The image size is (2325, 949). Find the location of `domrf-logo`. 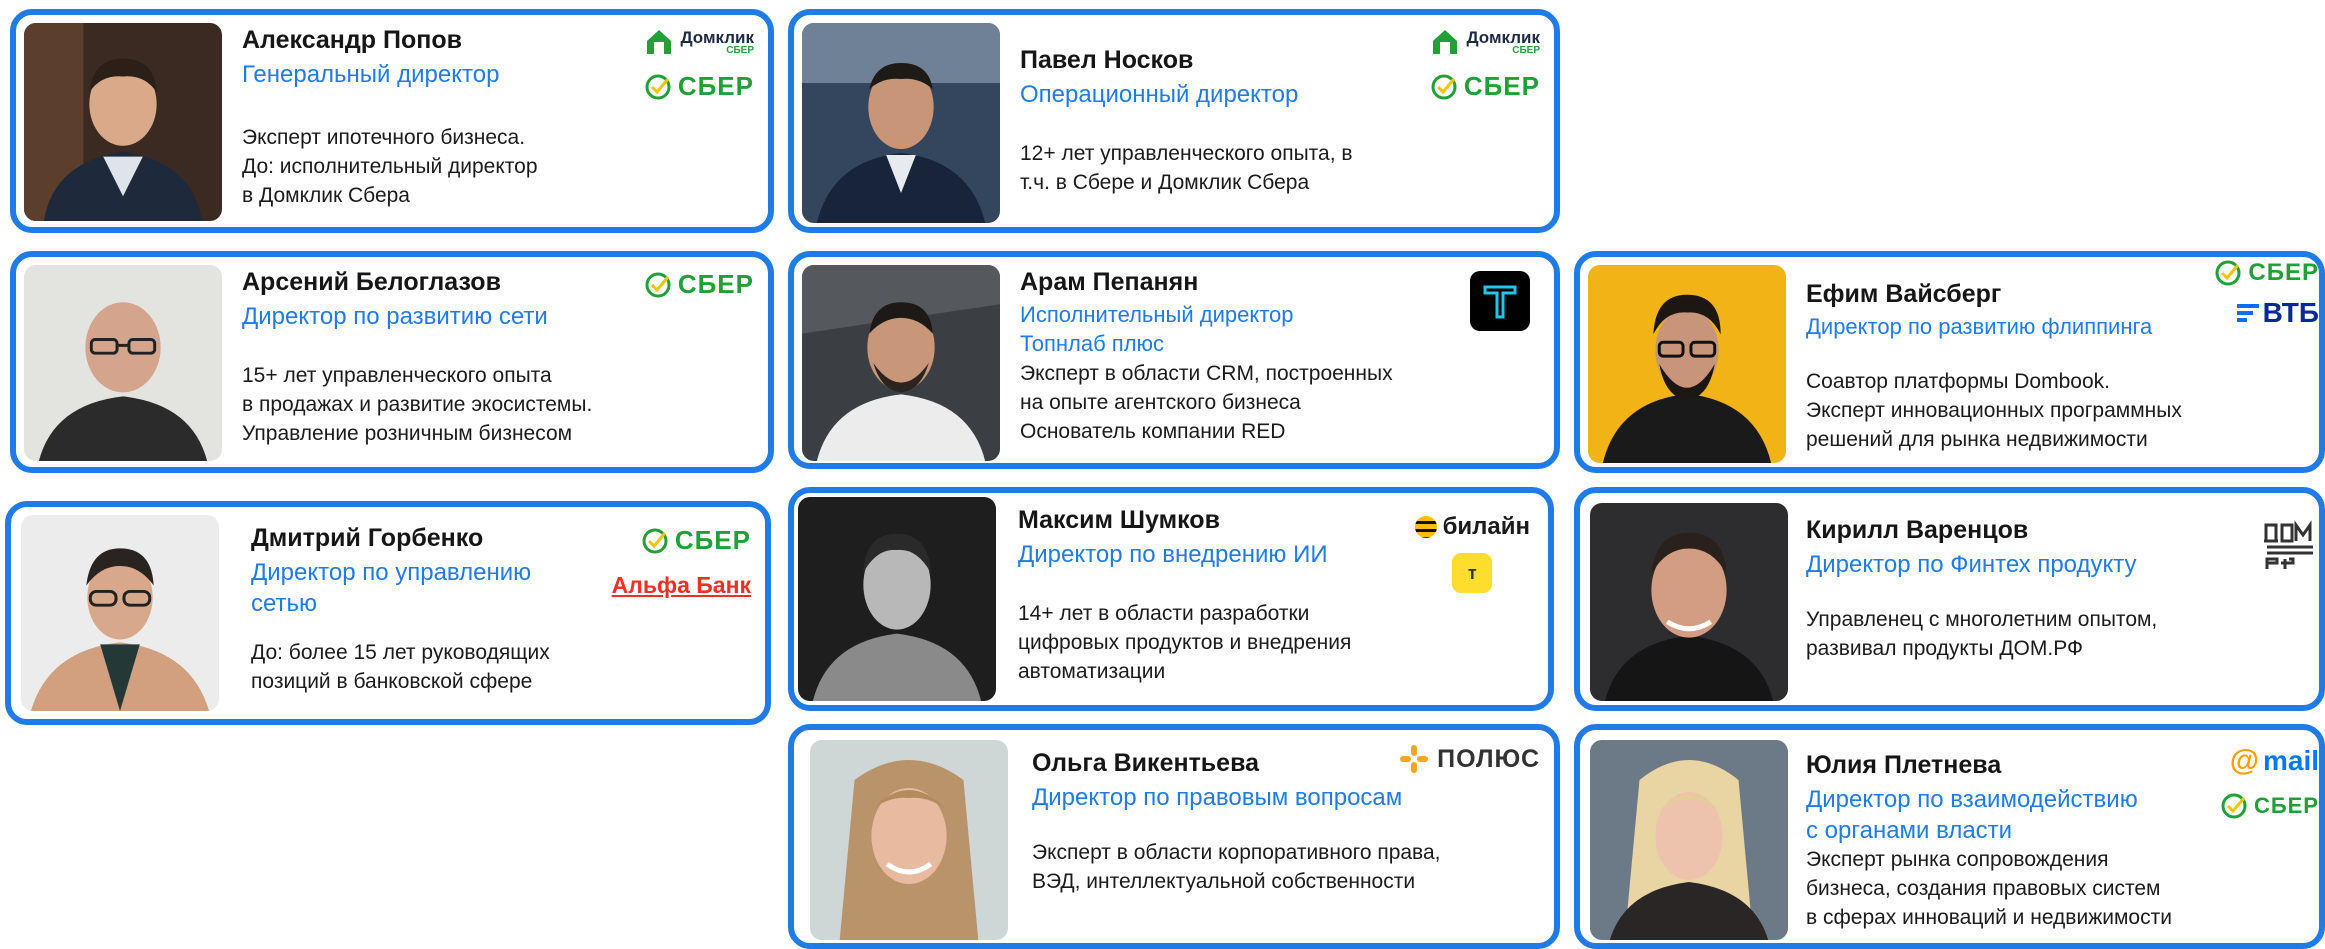

domrf-logo is located at coordinates (2288, 544).